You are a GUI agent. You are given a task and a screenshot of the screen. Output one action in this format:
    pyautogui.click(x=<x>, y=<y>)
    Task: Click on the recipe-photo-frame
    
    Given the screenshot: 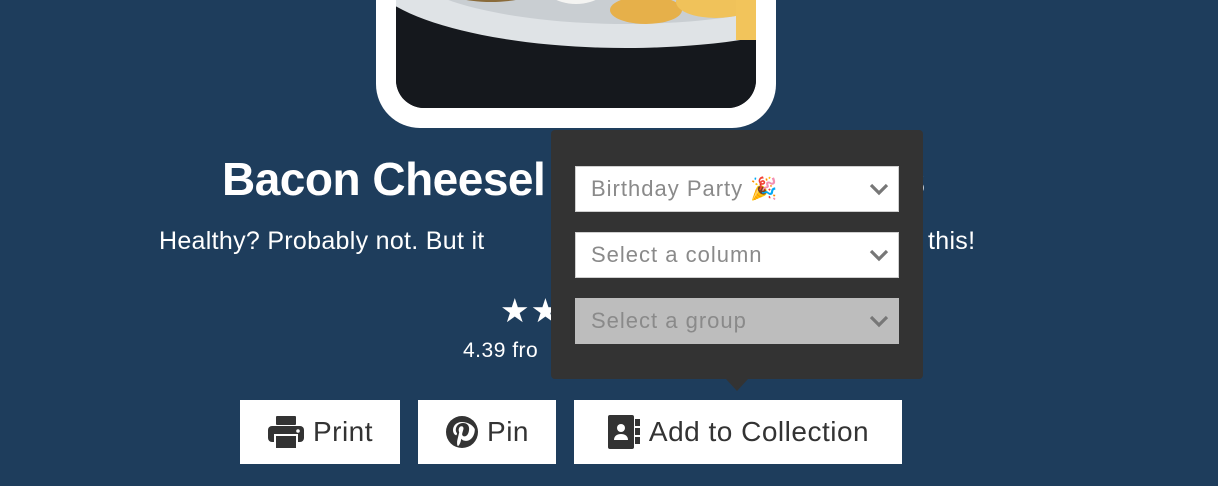 What is the action you would take?
    pyautogui.click(x=576, y=64)
    